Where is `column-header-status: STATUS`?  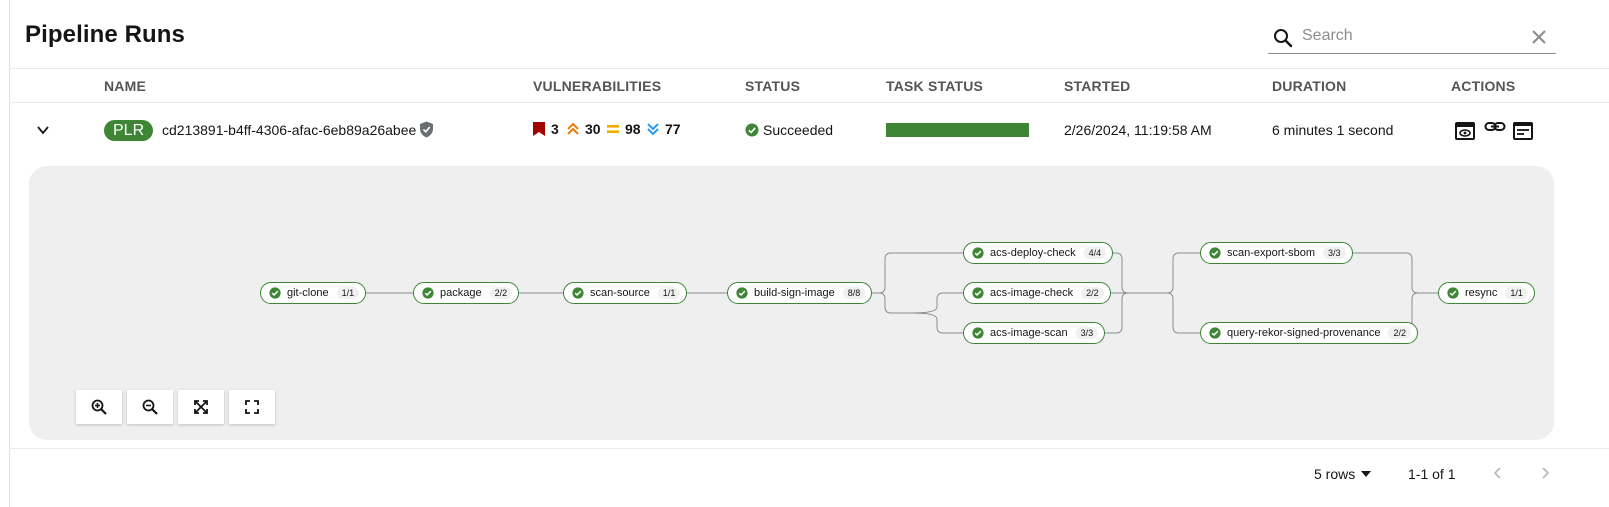
column-header-status: STATUS is located at coordinates (772, 86).